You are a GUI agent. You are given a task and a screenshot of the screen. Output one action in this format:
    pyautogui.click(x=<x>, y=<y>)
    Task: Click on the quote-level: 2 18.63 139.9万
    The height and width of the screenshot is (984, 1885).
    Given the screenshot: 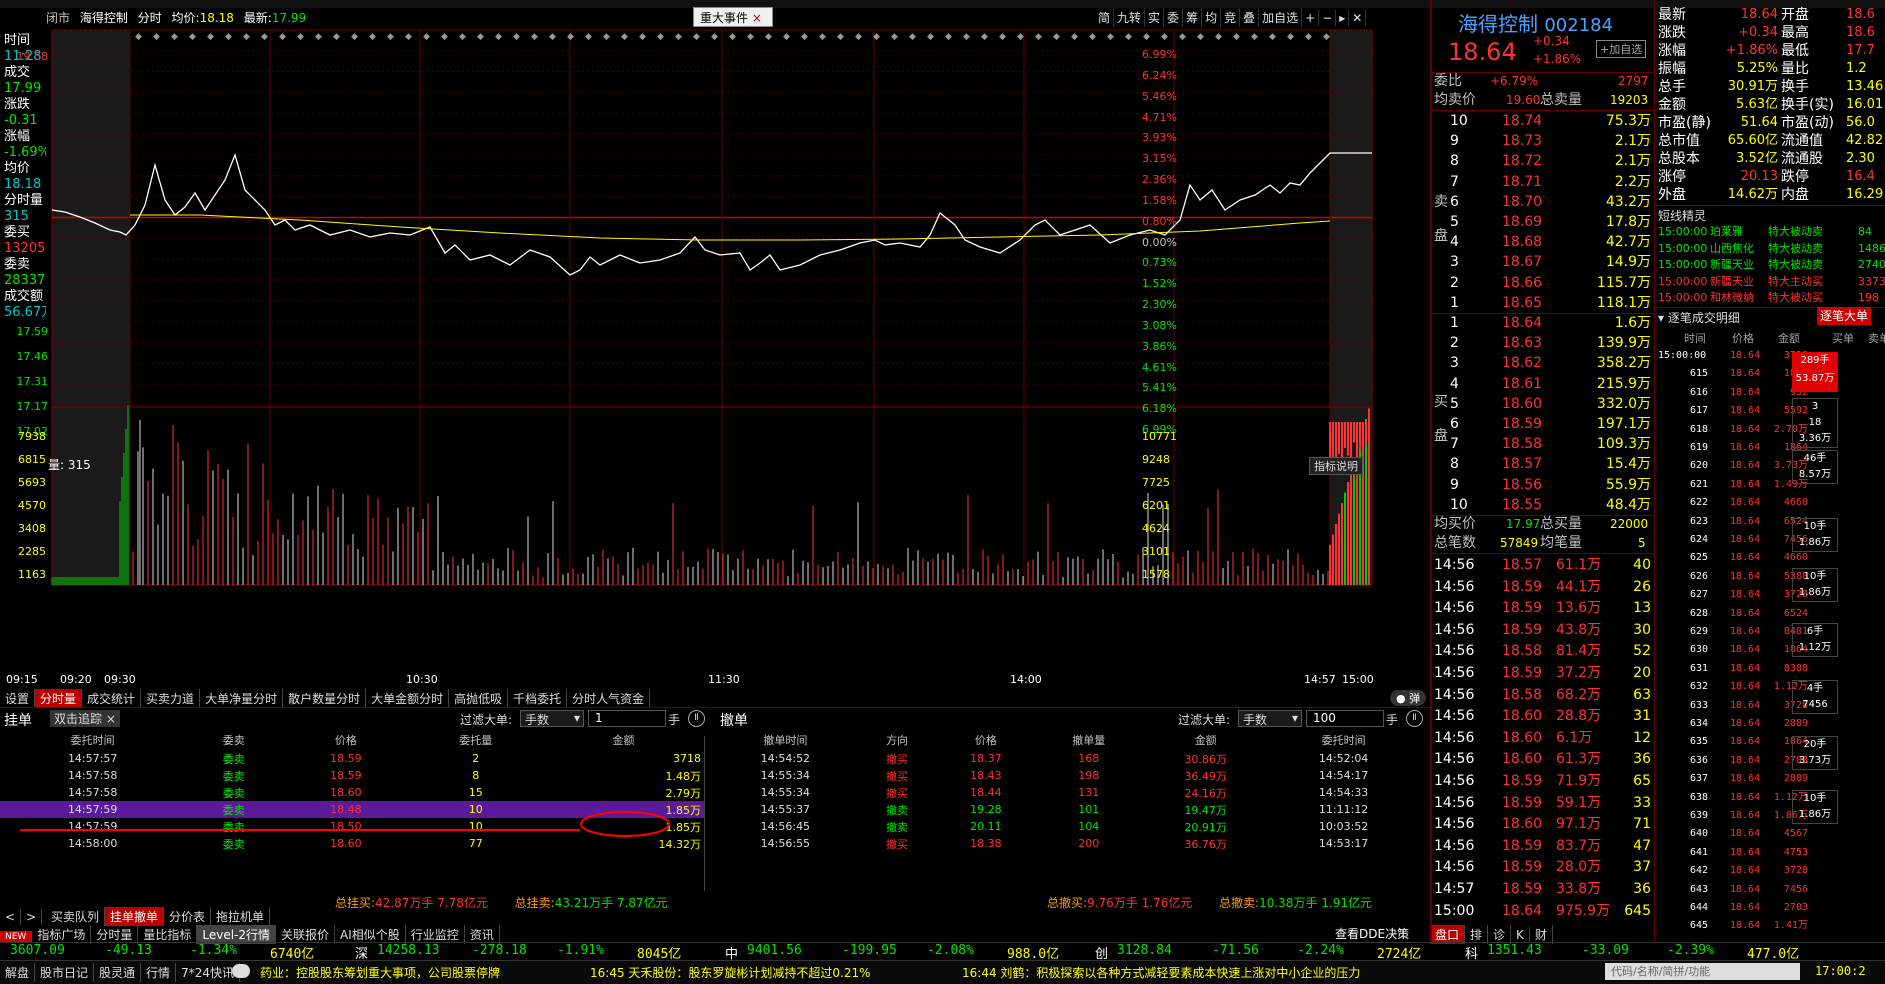 What is the action you would take?
    pyautogui.click(x=1542, y=343)
    